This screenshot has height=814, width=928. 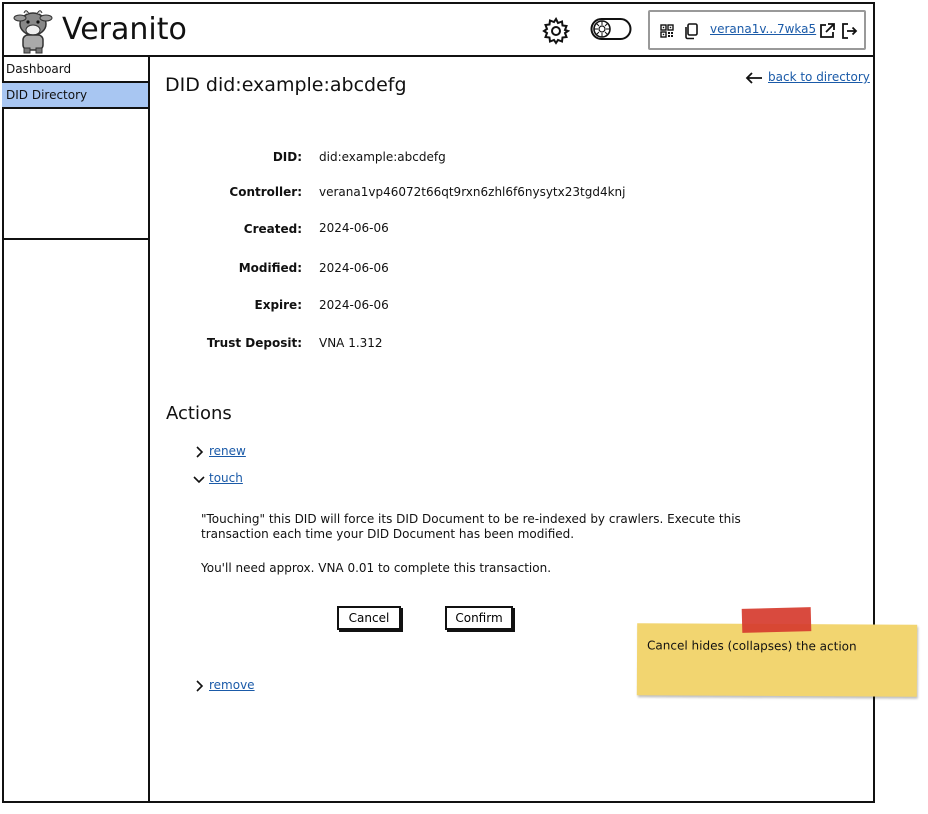 I want to click on qr-icon, so click(x=667, y=31).